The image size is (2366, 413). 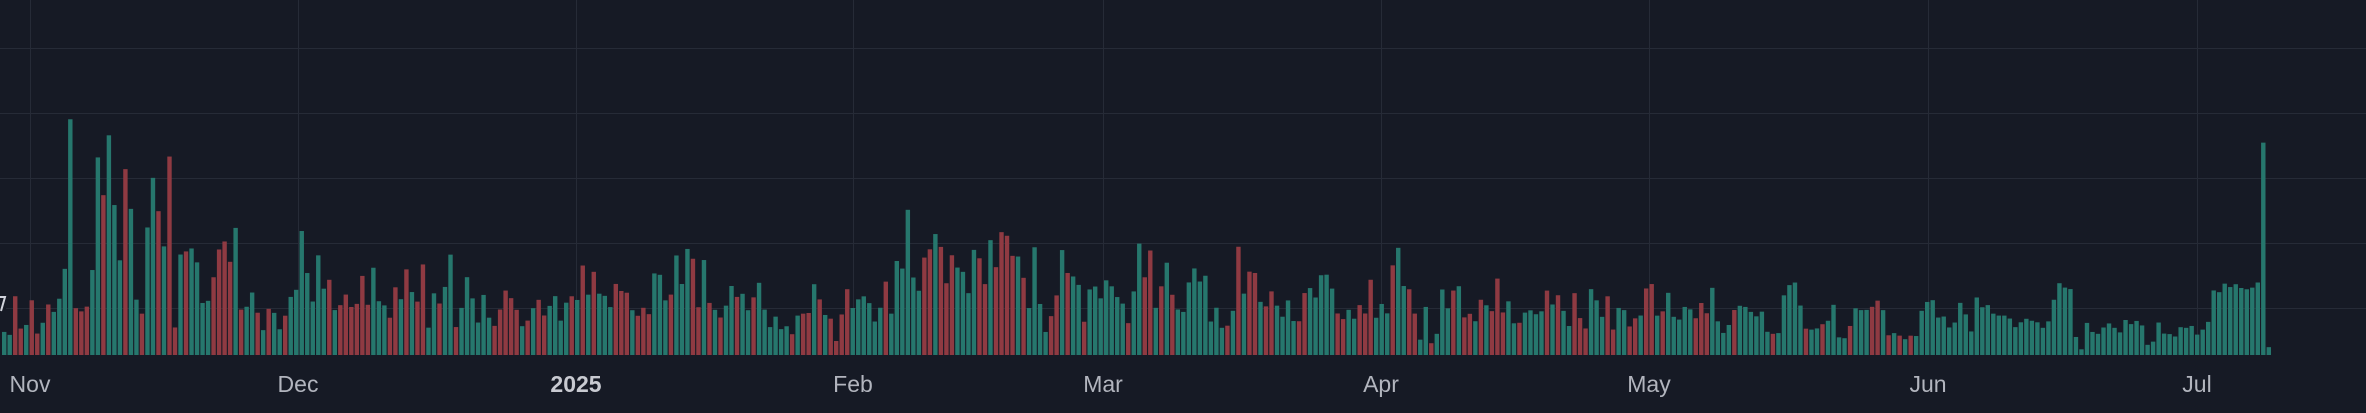 What do you see at coordinates (853, 384) in the screenshot?
I see `x-tick-label: Feb` at bounding box center [853, 384].